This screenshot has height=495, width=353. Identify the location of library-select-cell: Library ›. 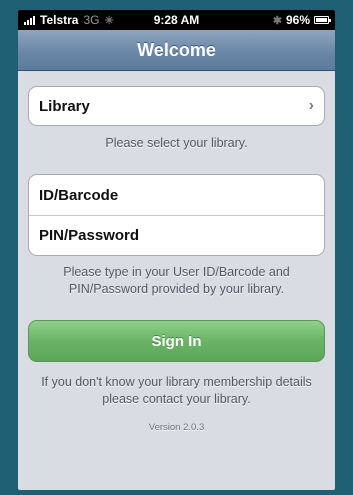
(176, 106).